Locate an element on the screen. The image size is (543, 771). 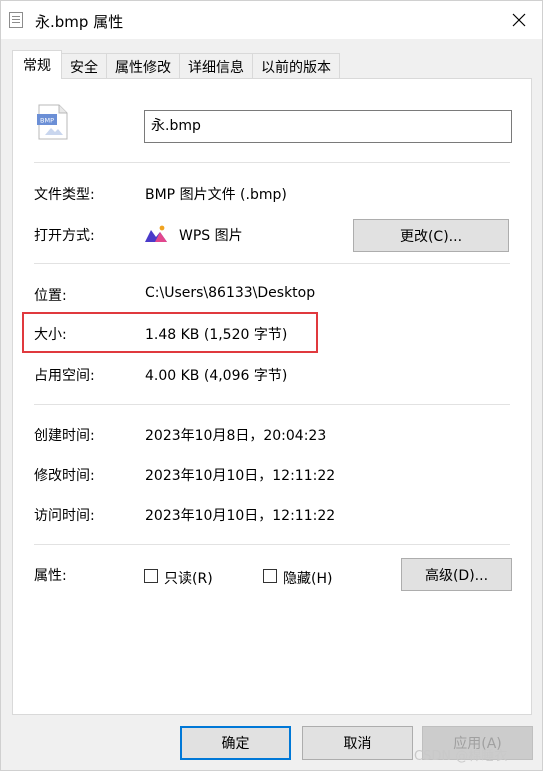
modified-label: 修改时间: is located at coordinates (64, 476).